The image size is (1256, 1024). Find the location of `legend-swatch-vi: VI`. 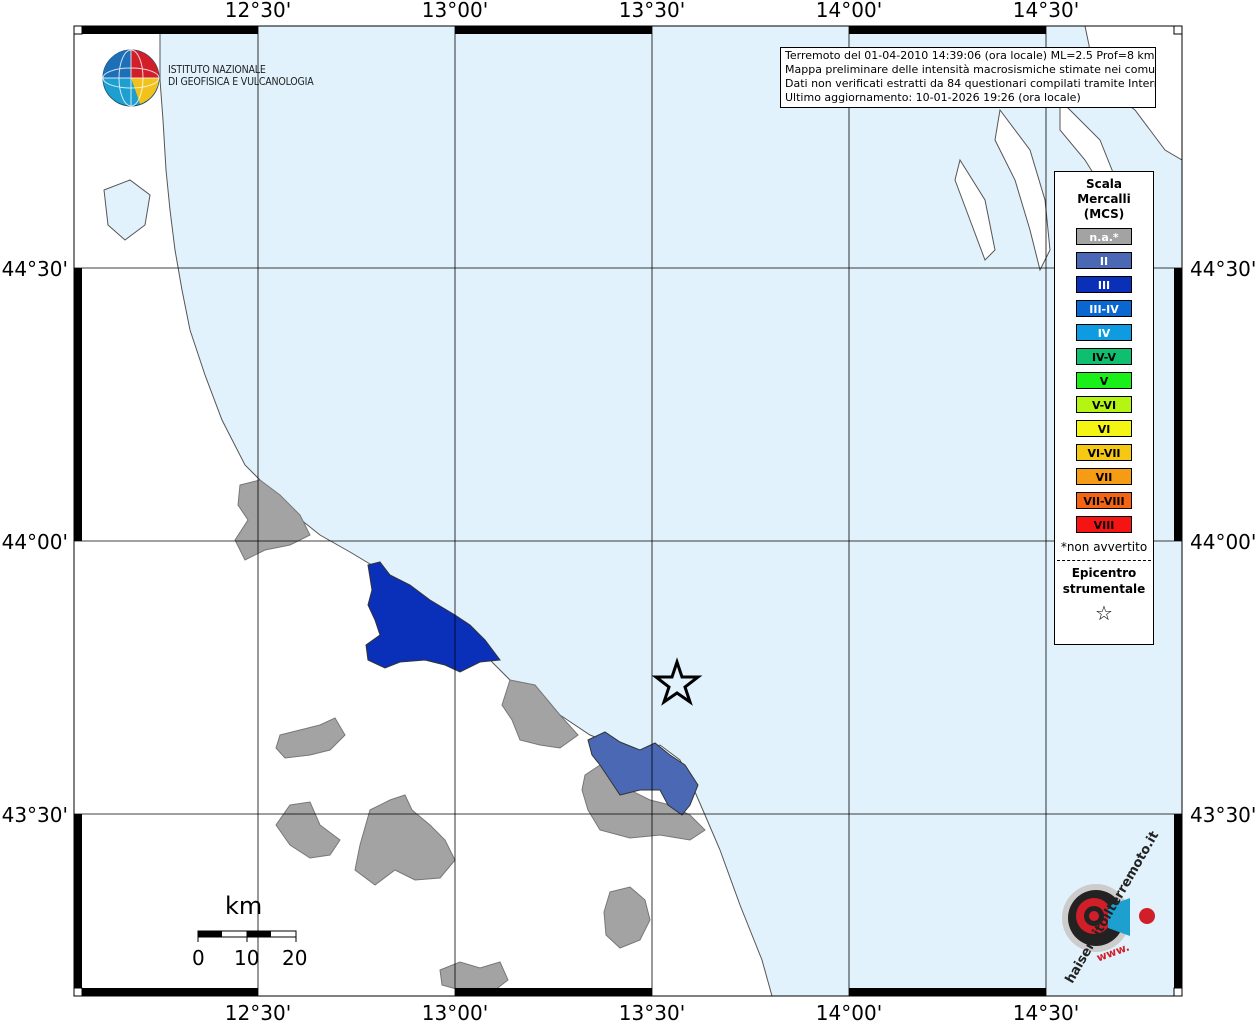

legend-swatch-vi: VI is located at coordinates (1104, 428).